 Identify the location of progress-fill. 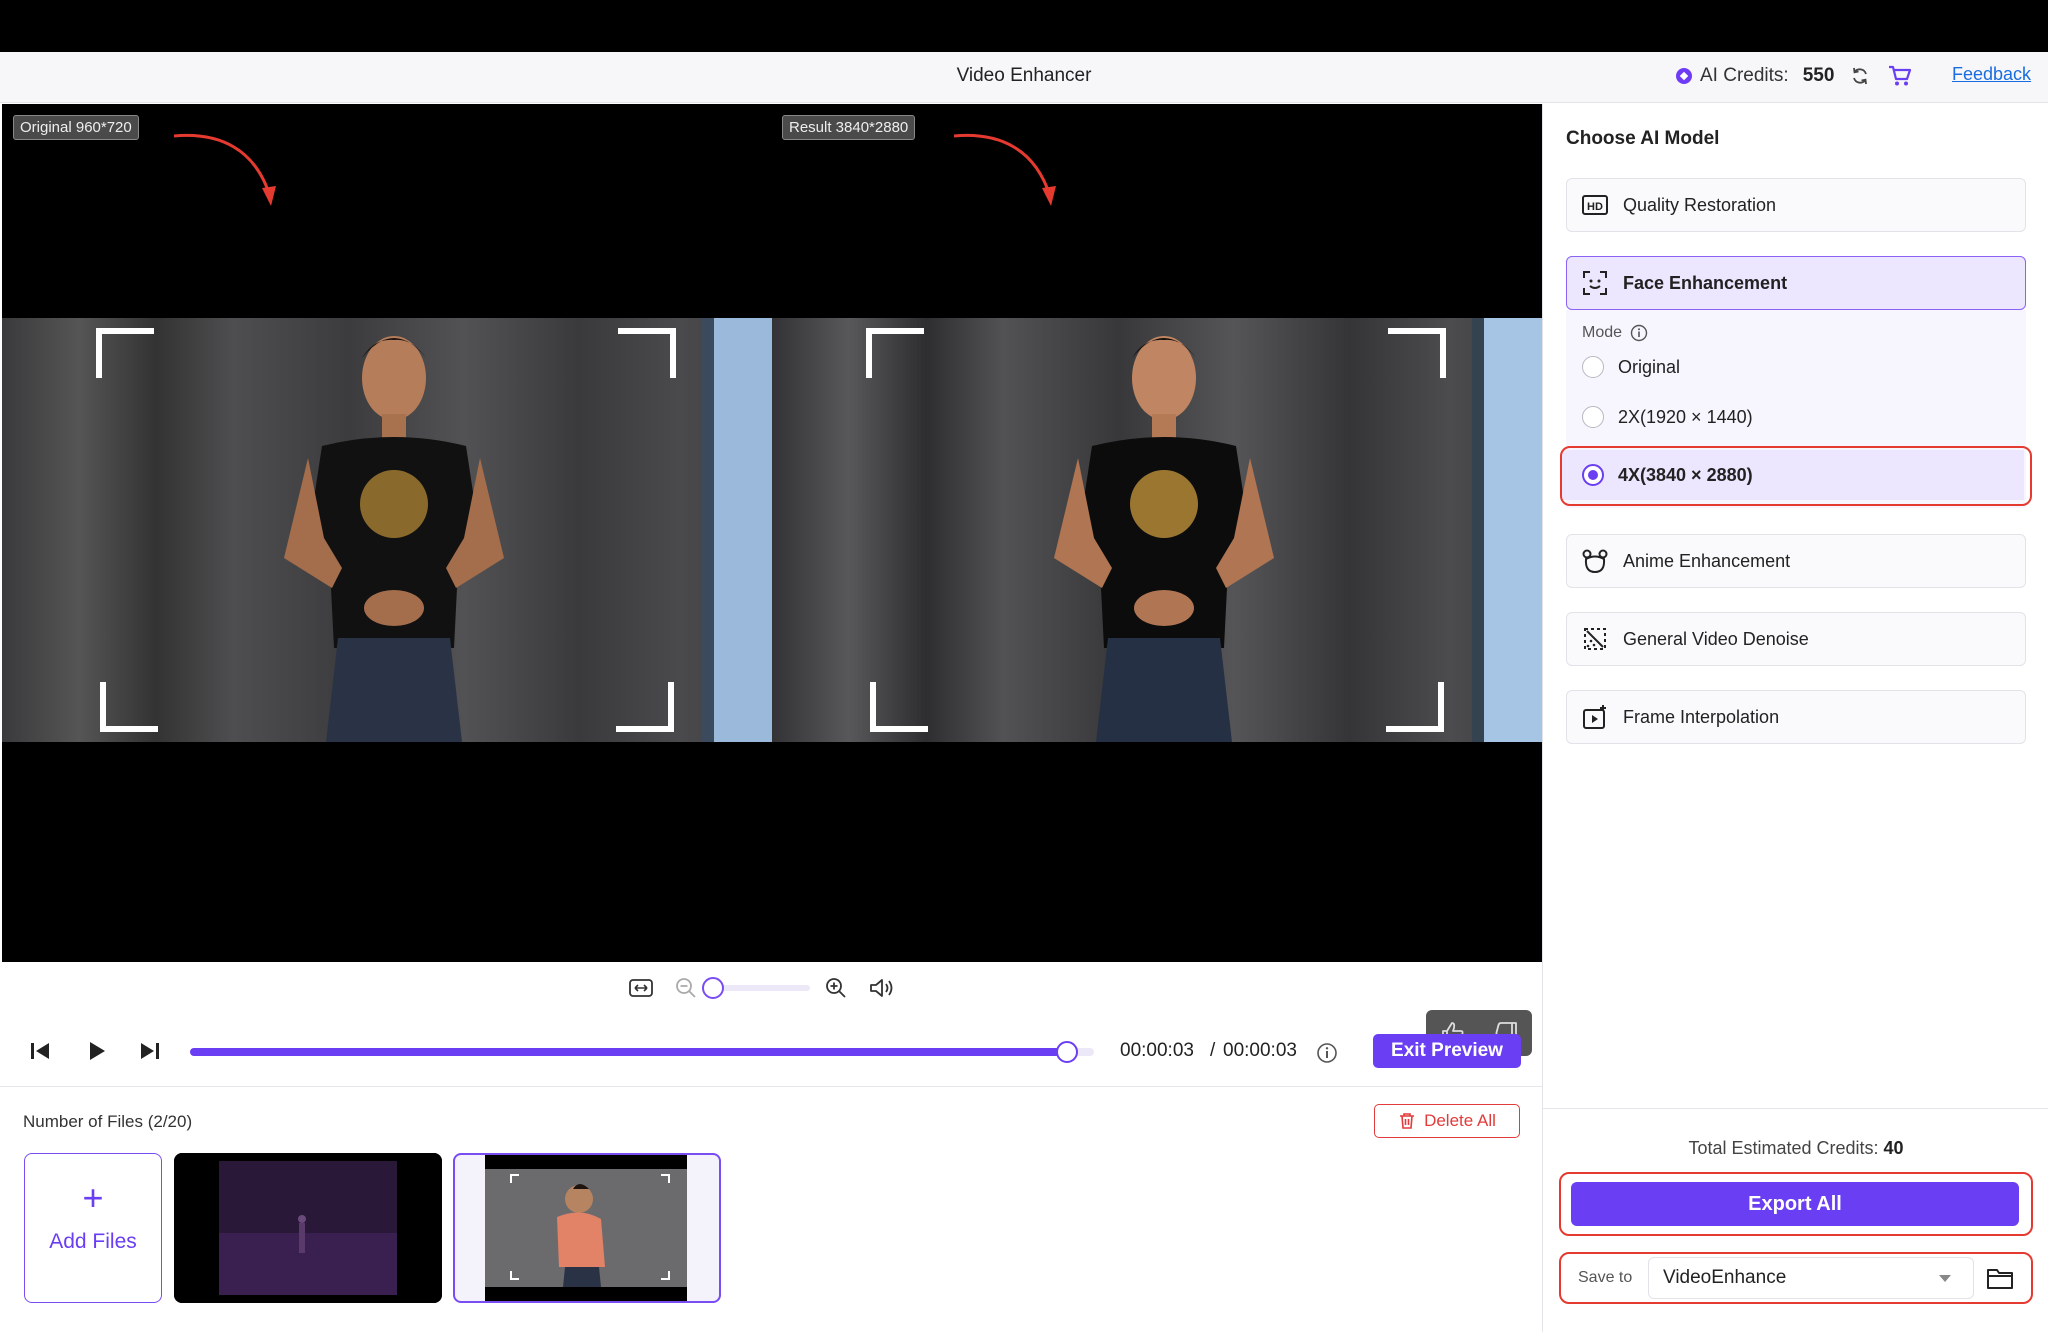
(628, 1052).